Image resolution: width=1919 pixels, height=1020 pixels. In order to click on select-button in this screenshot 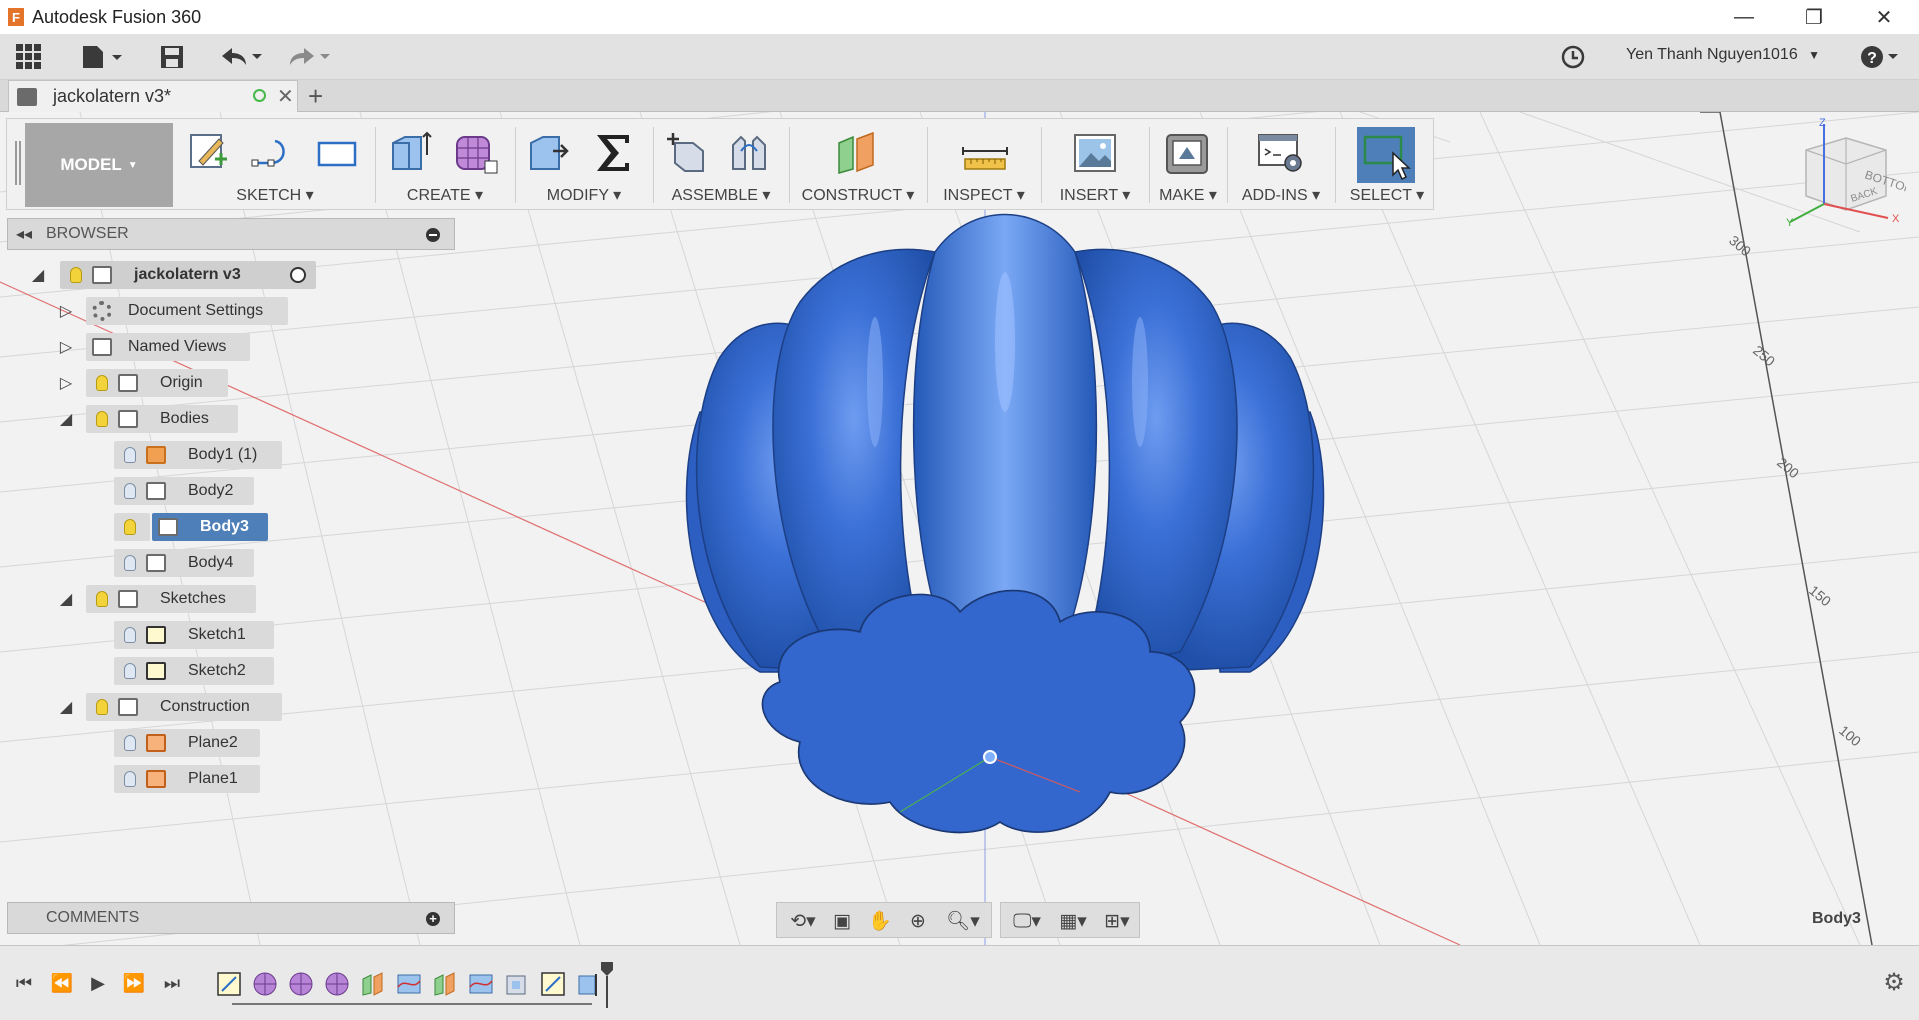, I will do `click(1386, 155)`.